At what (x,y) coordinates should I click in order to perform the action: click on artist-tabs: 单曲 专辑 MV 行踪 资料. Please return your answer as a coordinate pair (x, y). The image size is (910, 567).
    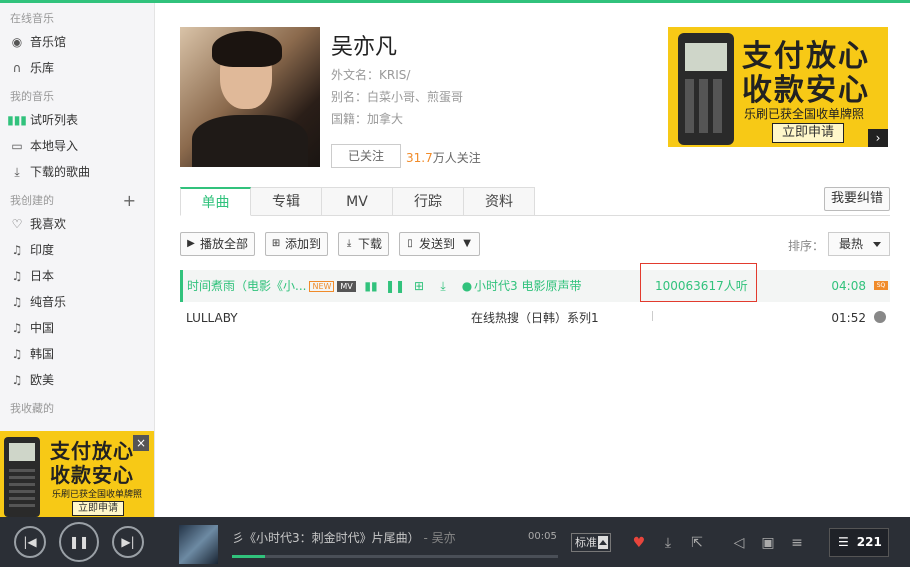
    Looking at the image, I should click on (535, 201).